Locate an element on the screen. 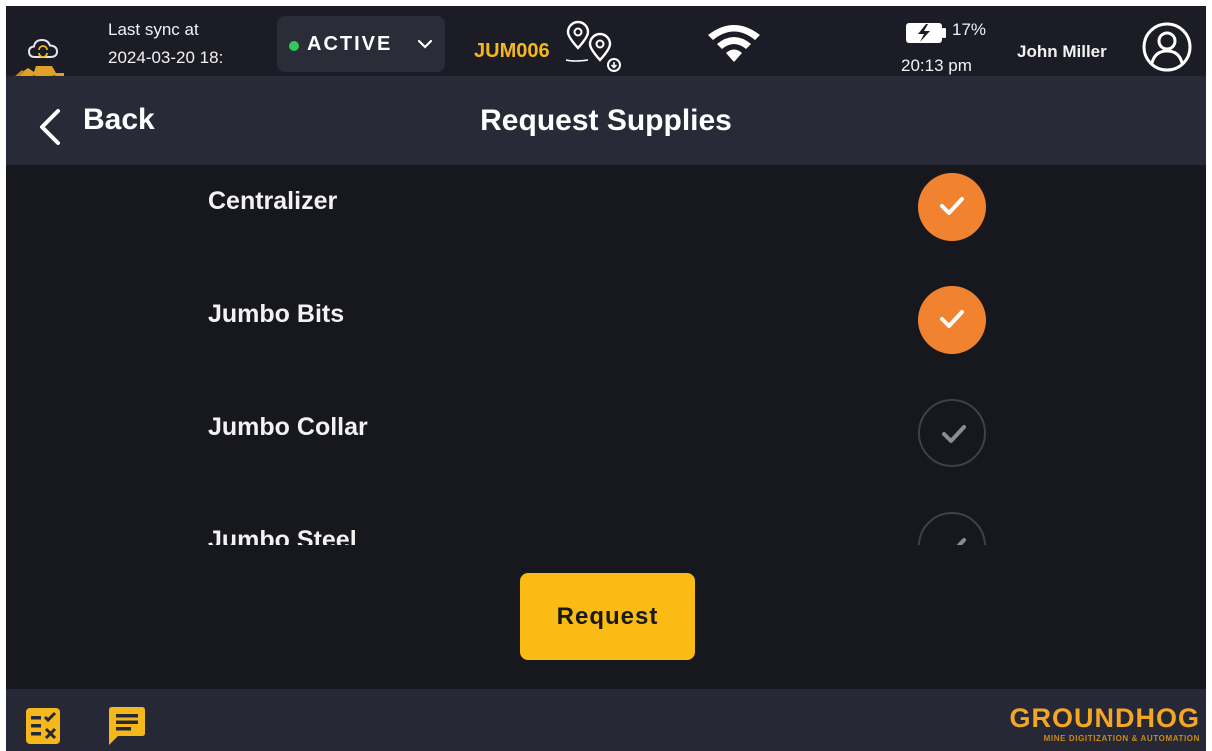 The width and height of the screenshot is (1212, 751). wifi-icon is located at coordinates (734, 43).